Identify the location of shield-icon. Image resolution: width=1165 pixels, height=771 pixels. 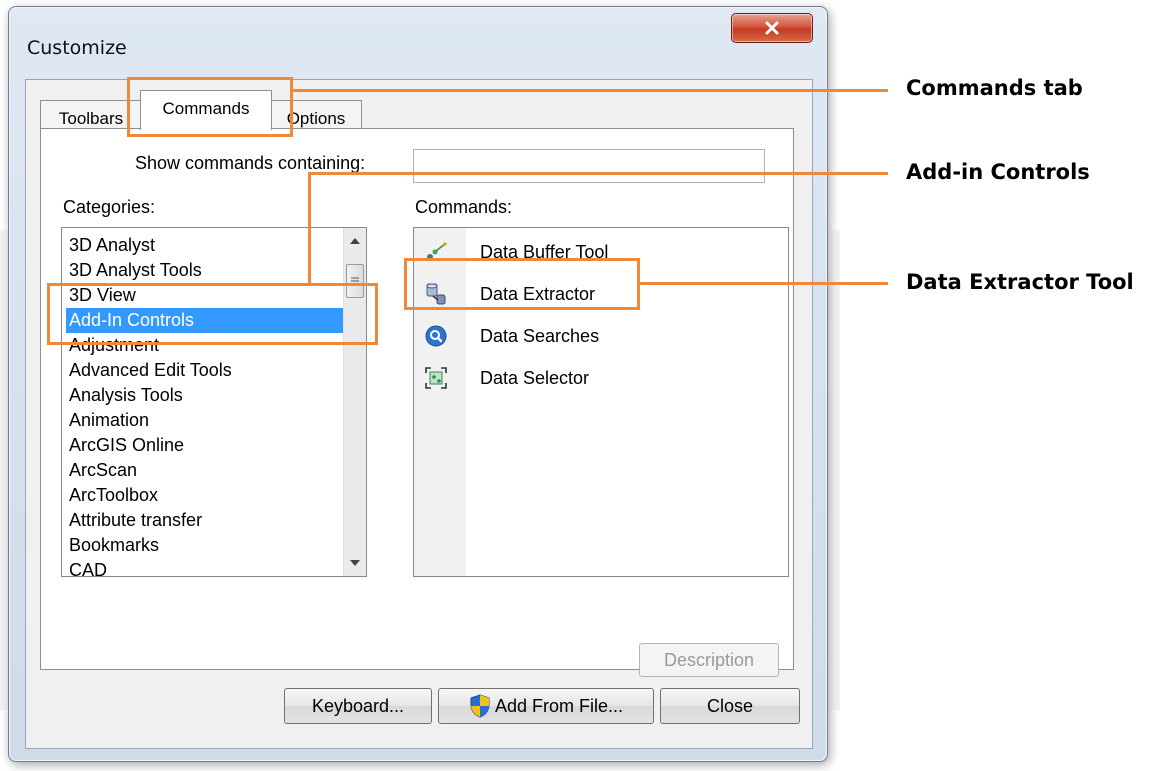
(480, 706).